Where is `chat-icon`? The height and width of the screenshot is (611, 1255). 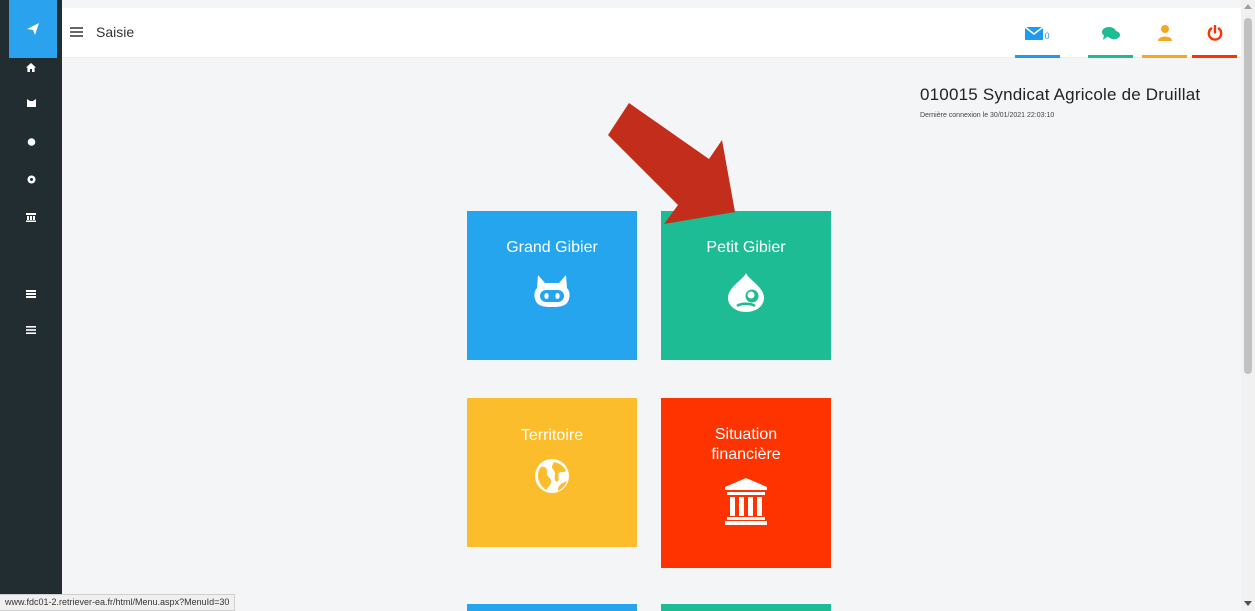 chat-icon is located at coordinates (1110, 33).